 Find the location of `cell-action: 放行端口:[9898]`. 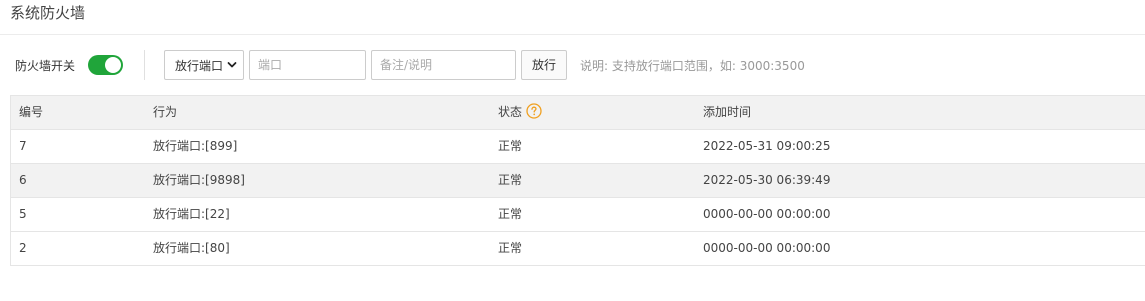

cell-action: 放行端口:[9898] is located at coordinates (199, 180).